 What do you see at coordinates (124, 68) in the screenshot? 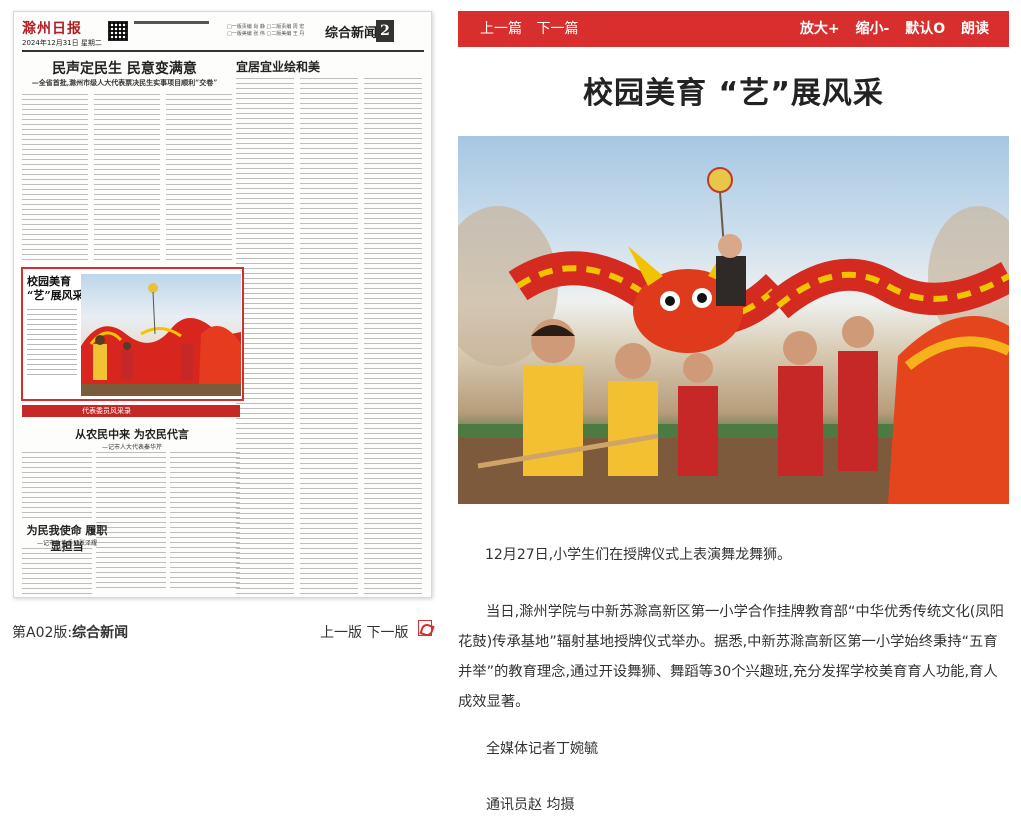
I see `headline-1: 民声定民生 民意变满意` at bounding box center [124, 68].